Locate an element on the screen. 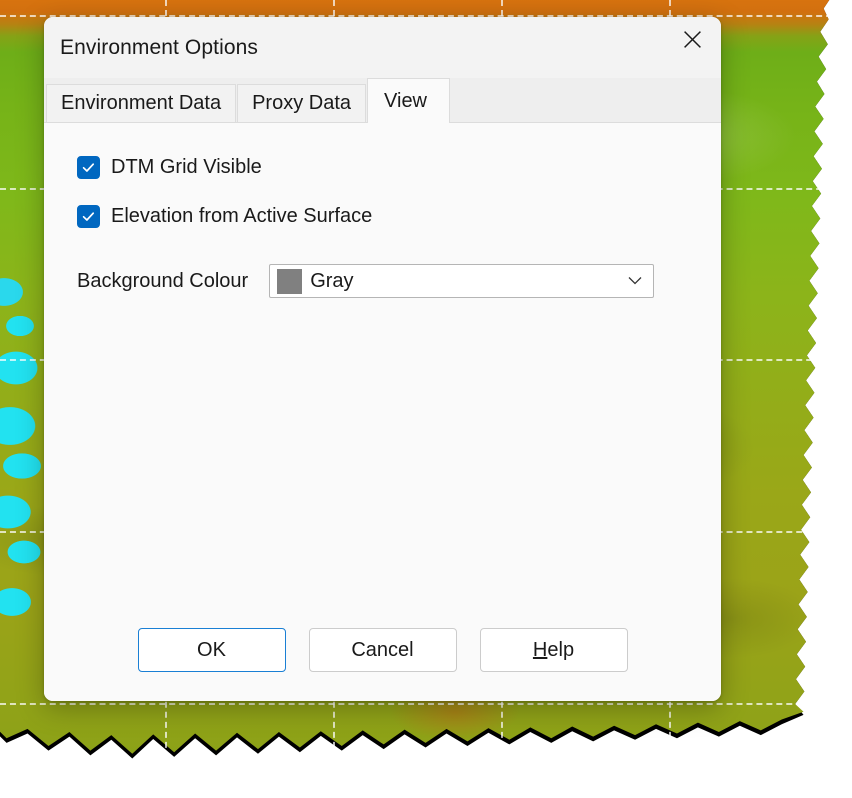  checkbox-dtm-grid-visible: DTM Grid Visible is located at coordinates (169, 167).